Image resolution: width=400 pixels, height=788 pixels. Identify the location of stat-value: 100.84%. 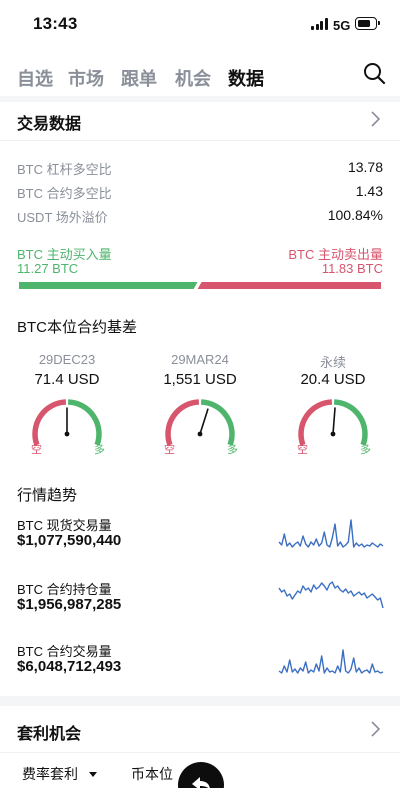
(355, 215).